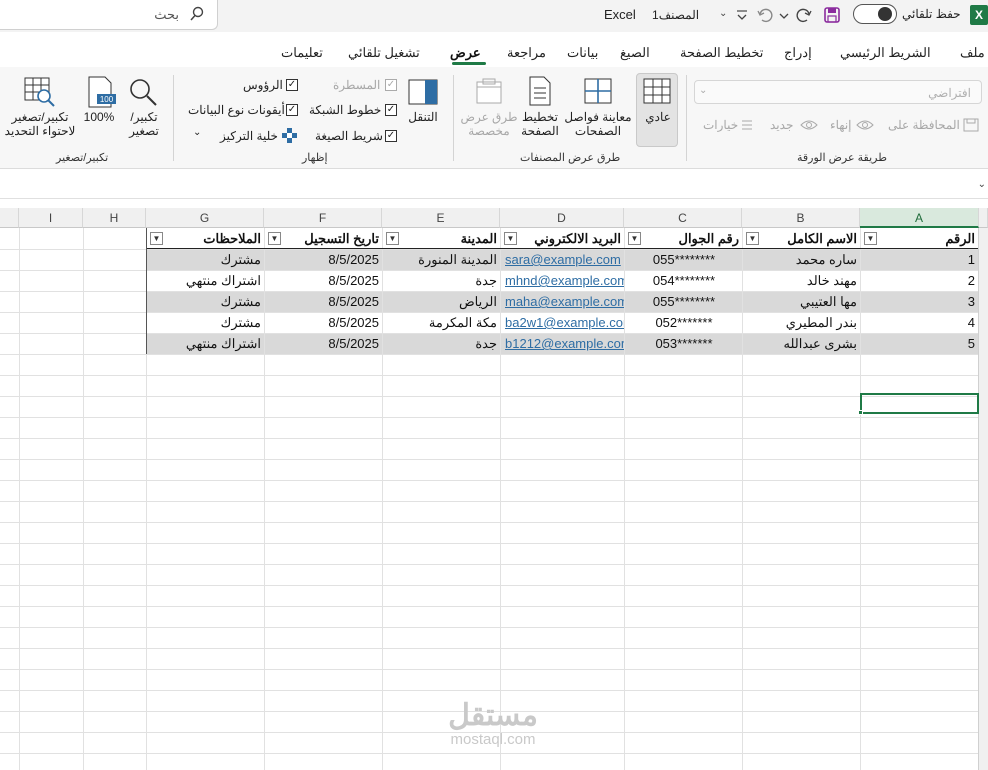 The width and height of the screenshot is (988, 770). Describe the element at coordinates (563, 259) in the screenshot. I see `table-cell-email: sara@example.com` at that location.